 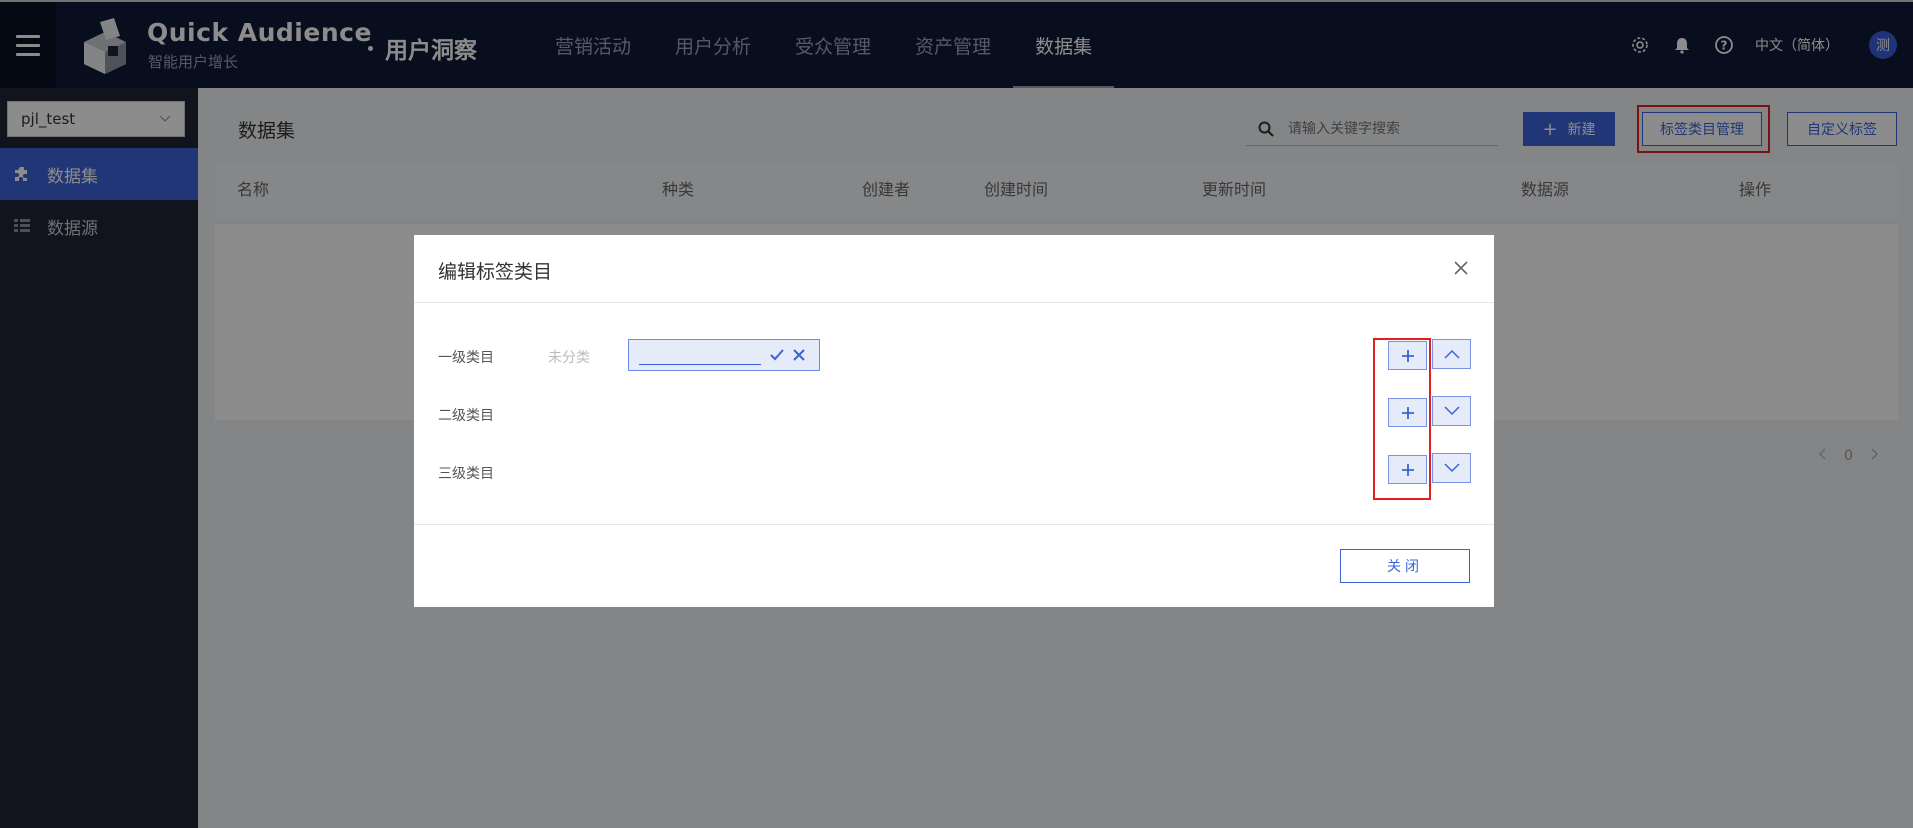 I want to click on cancel-x-icon, so click(x=799, y=355).